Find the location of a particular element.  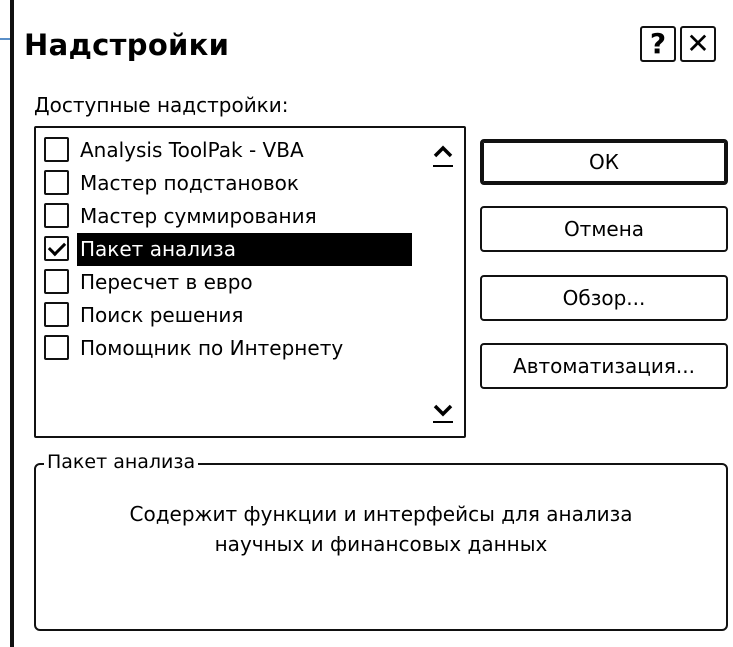

chevron-down-icon is located at coordinates (443, 413).